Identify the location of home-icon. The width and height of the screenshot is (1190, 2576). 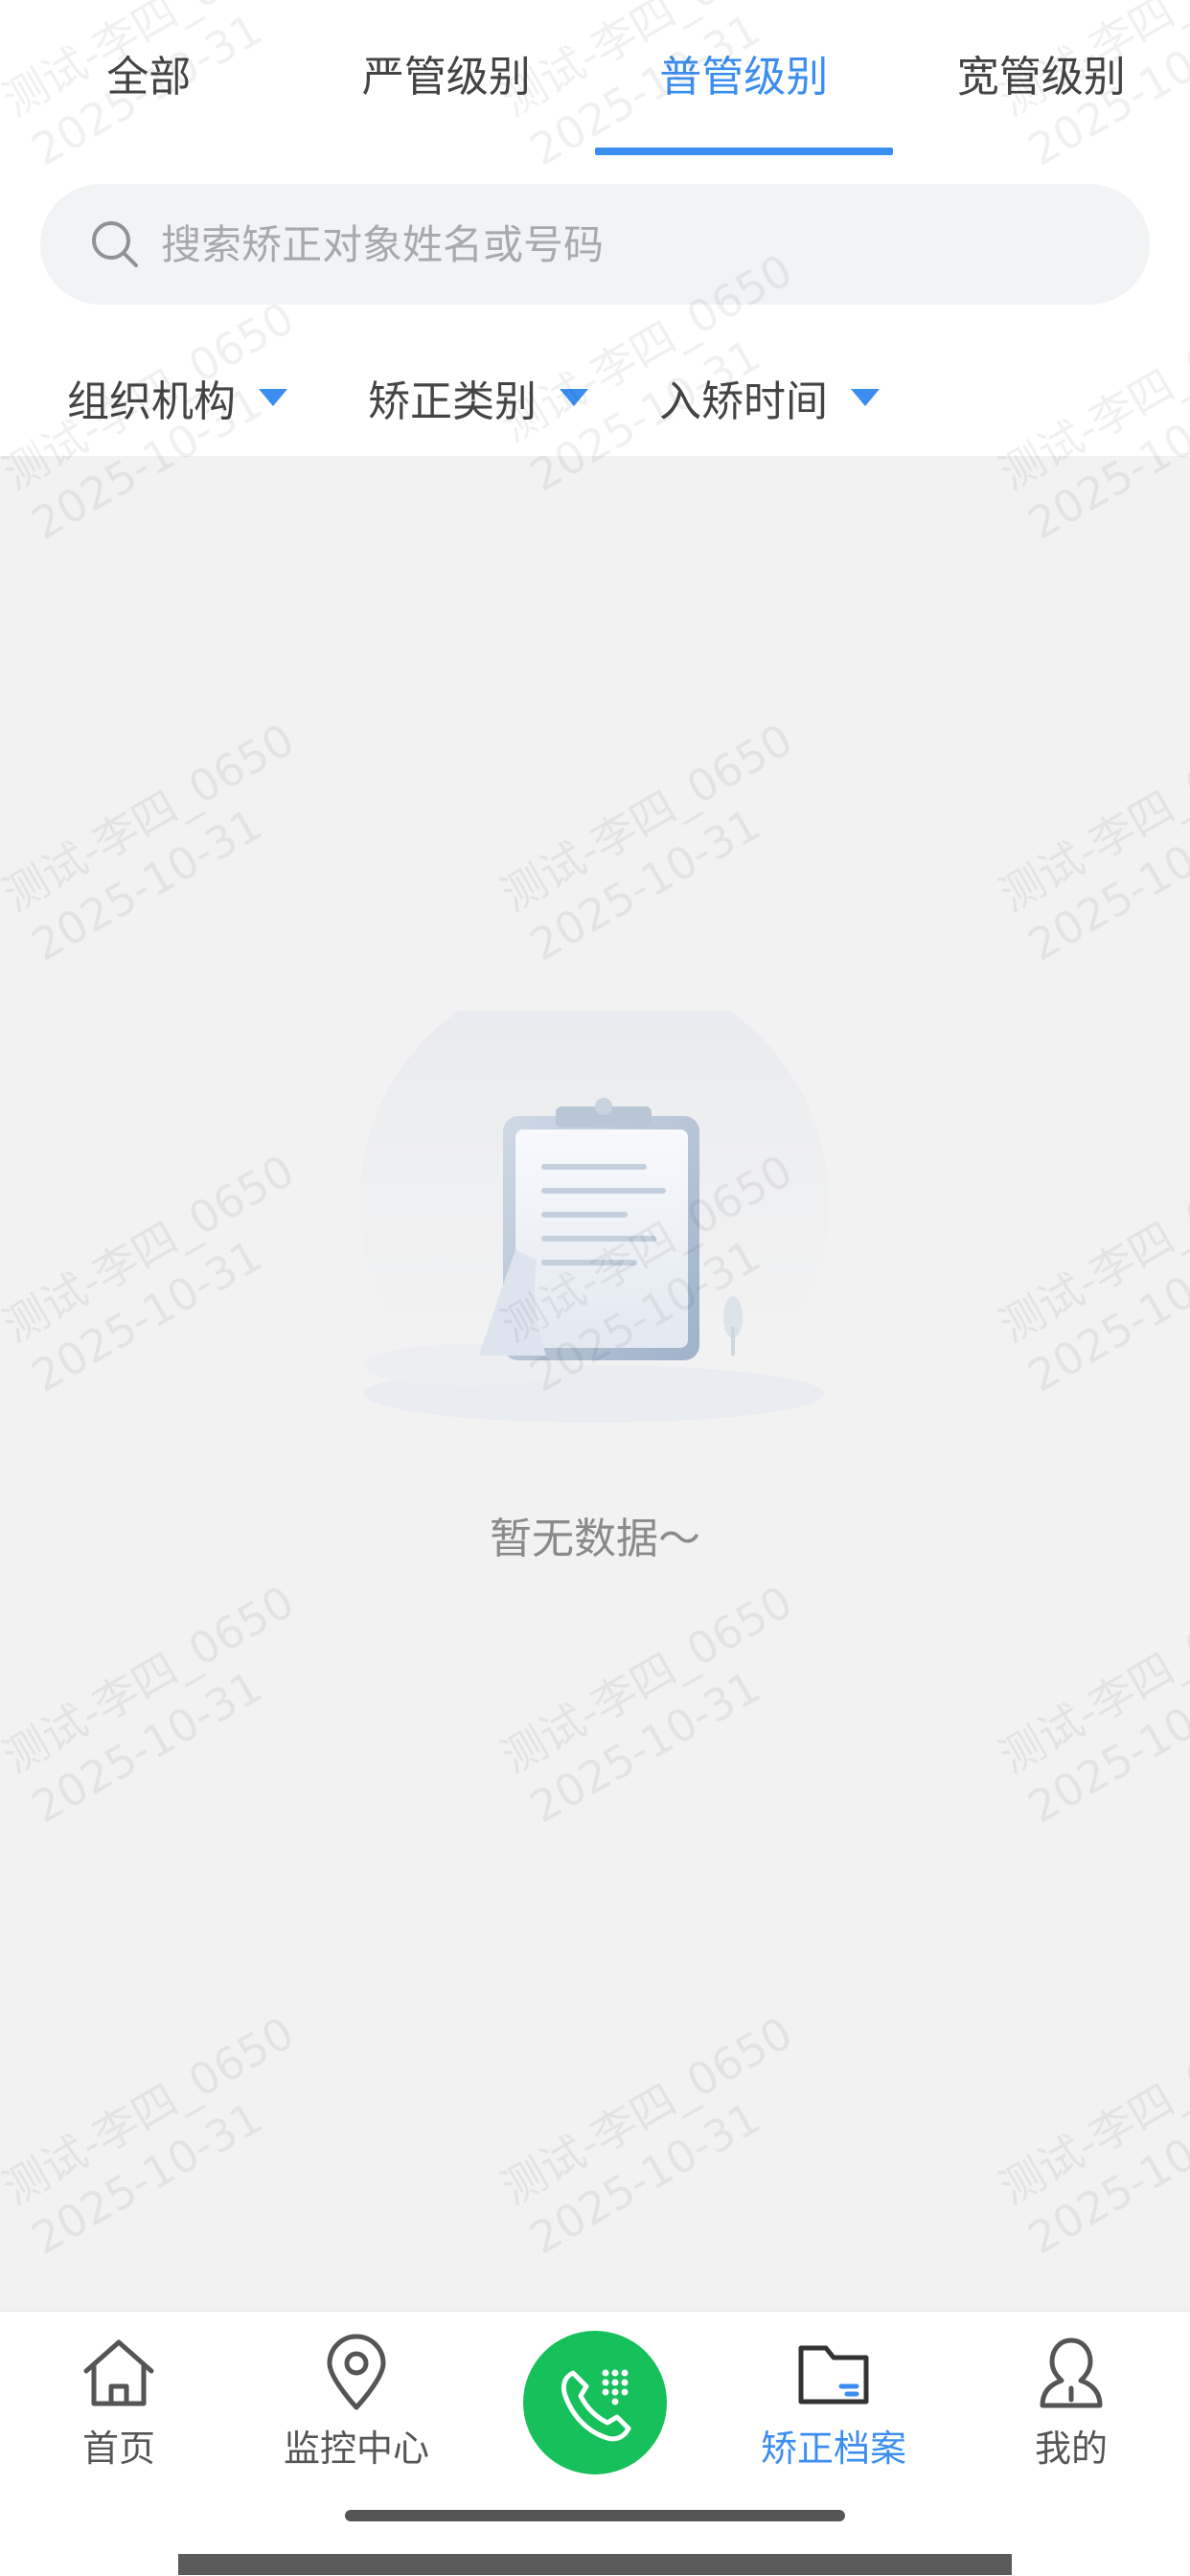
(119, 2373).